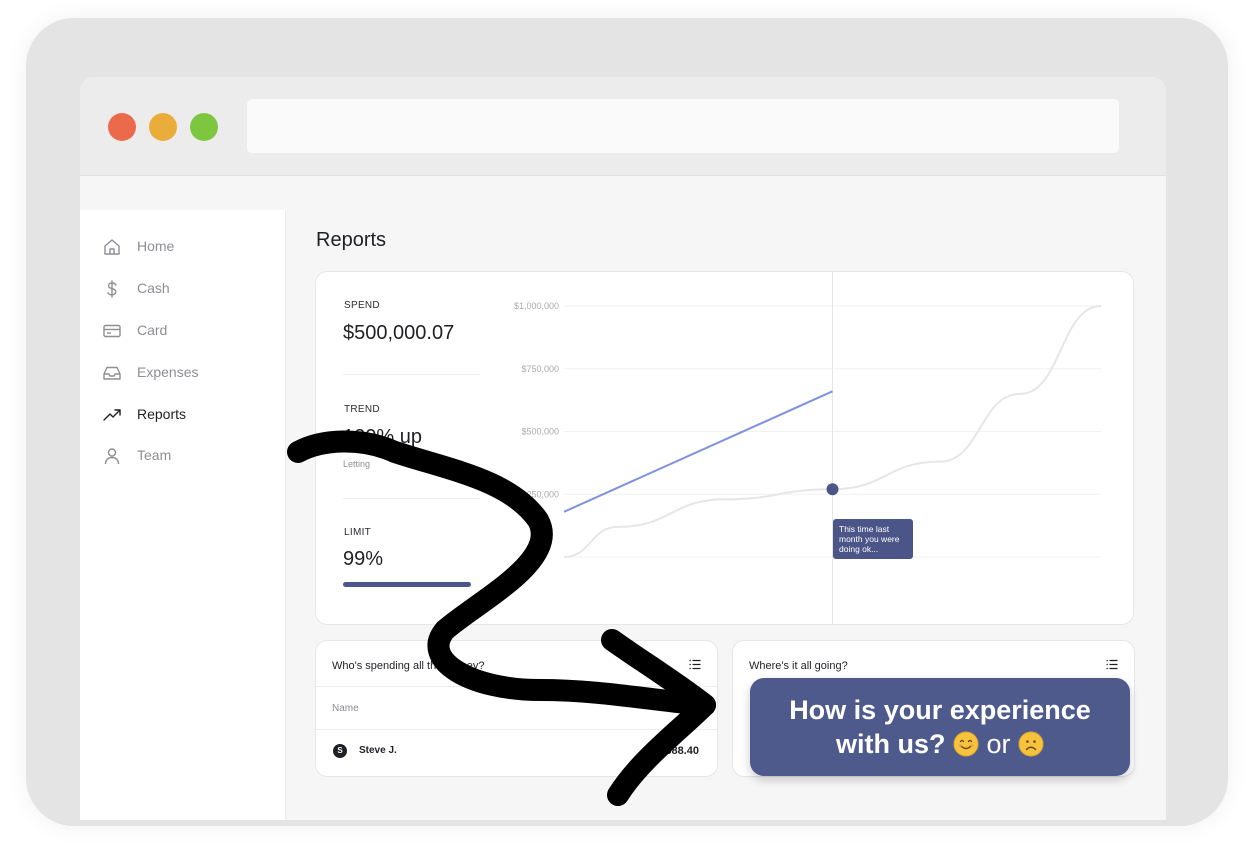  What do you see at coordinates (122, 127) in the screenshot?
I see `close-window-button` at bounding box center [122, 127].